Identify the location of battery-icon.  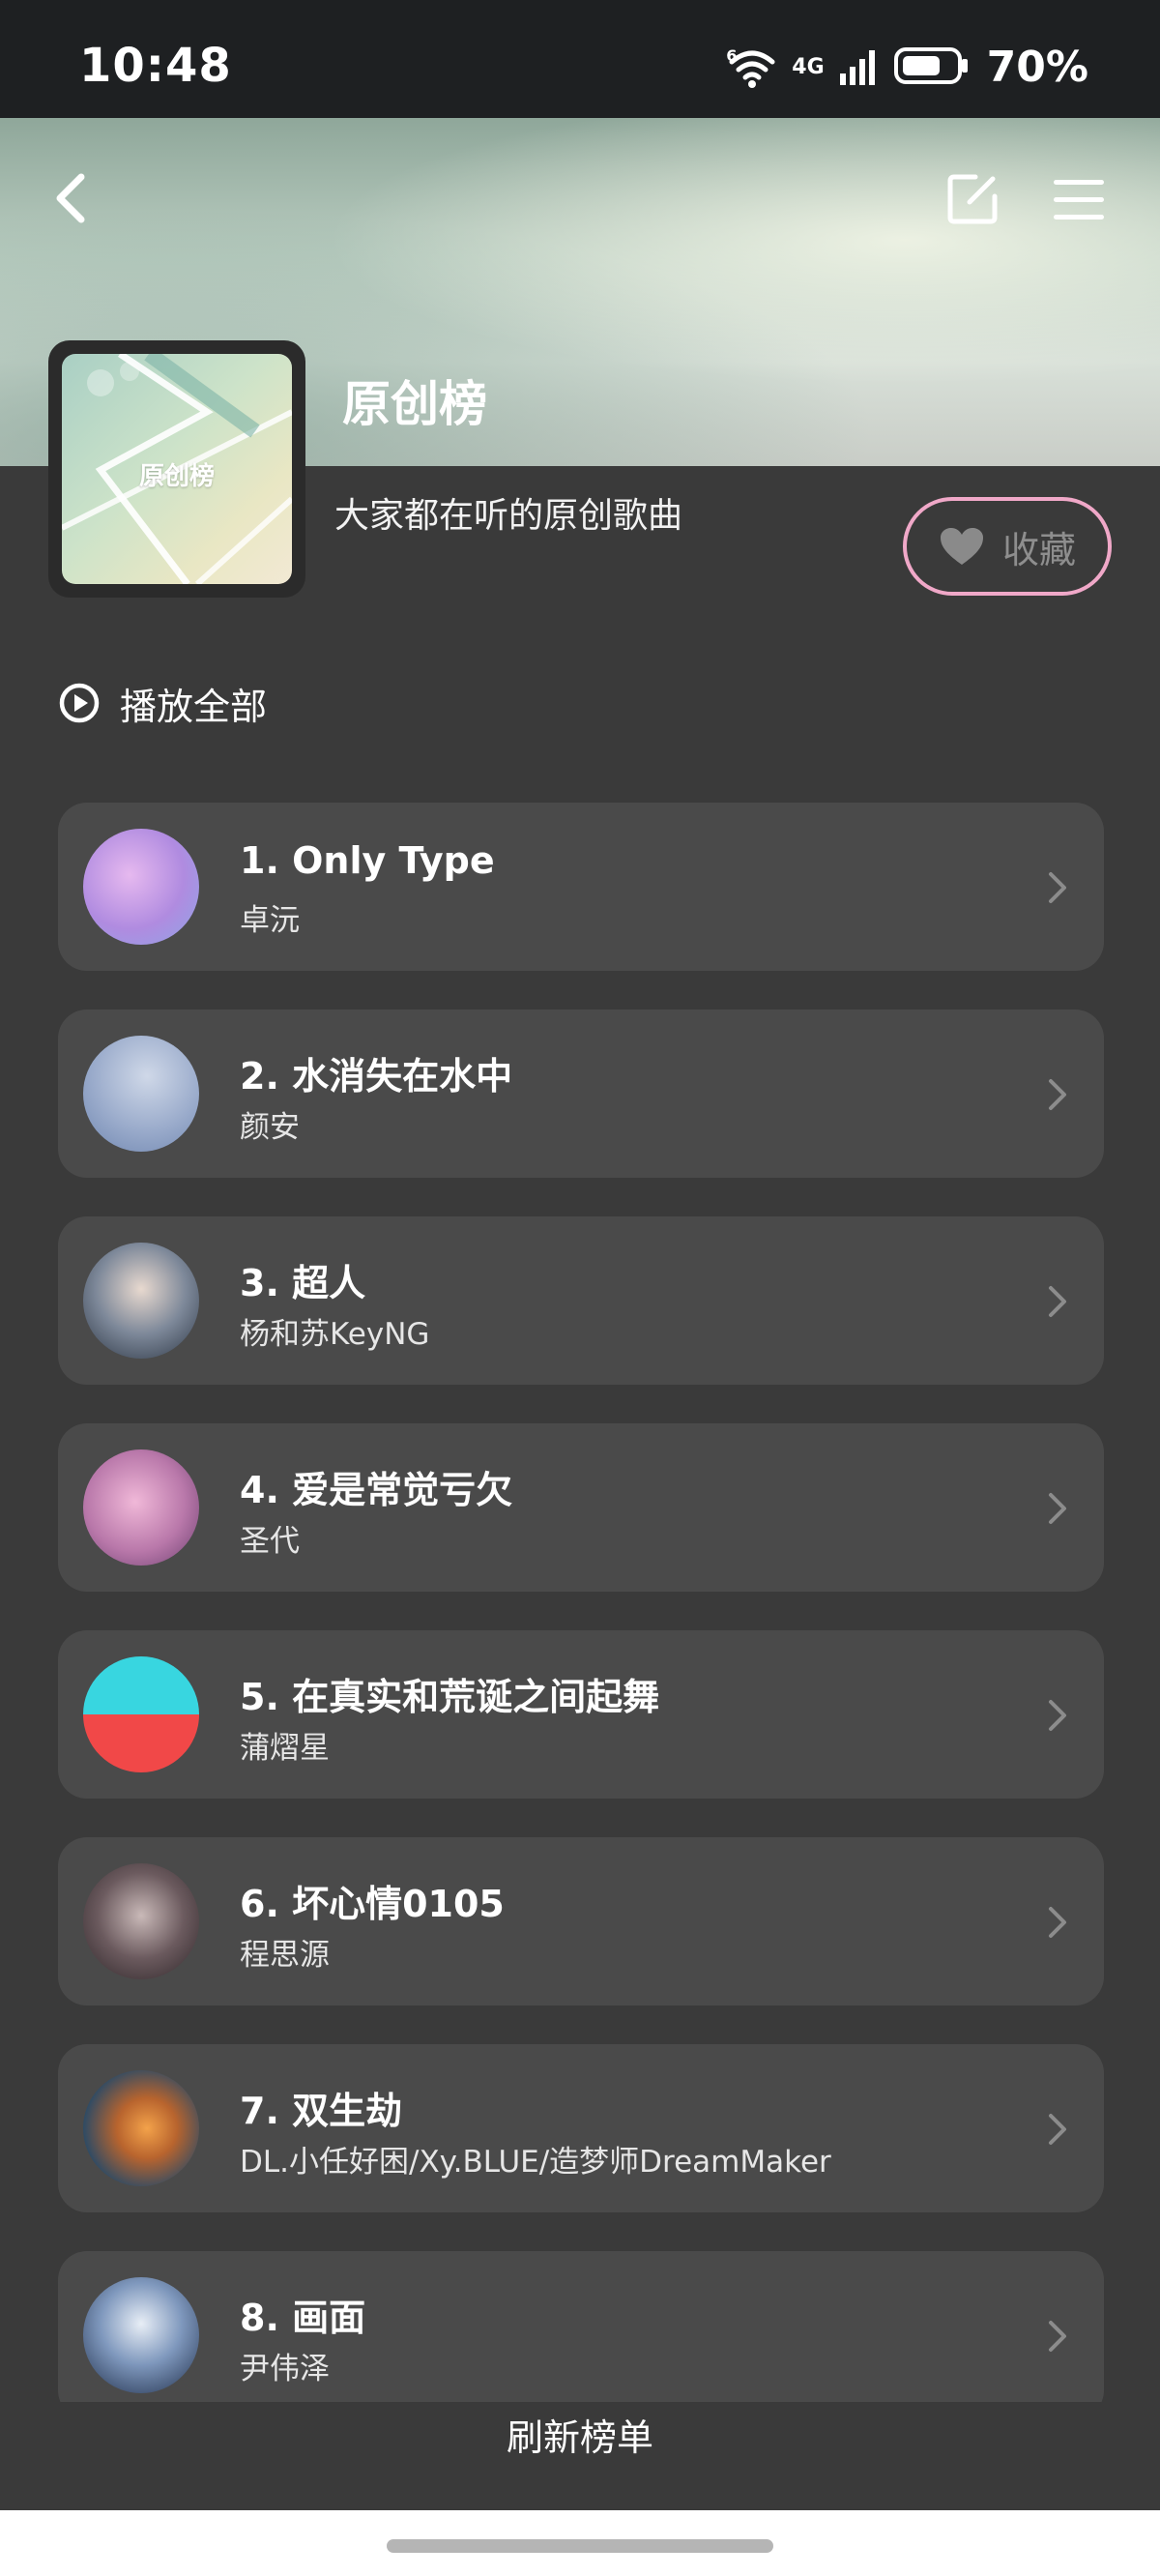
(931, 67).